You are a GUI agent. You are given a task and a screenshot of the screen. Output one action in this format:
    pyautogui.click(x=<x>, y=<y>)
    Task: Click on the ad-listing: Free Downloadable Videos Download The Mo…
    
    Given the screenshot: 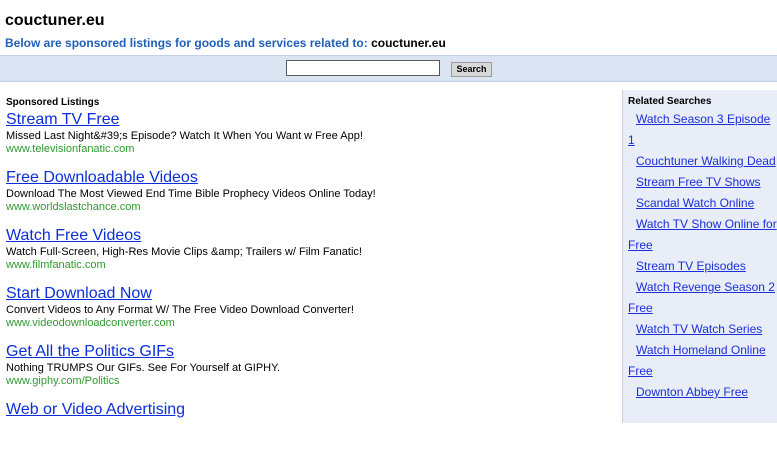 What is the action you would take?
    pyautogui.click(x=306, y=198)
    